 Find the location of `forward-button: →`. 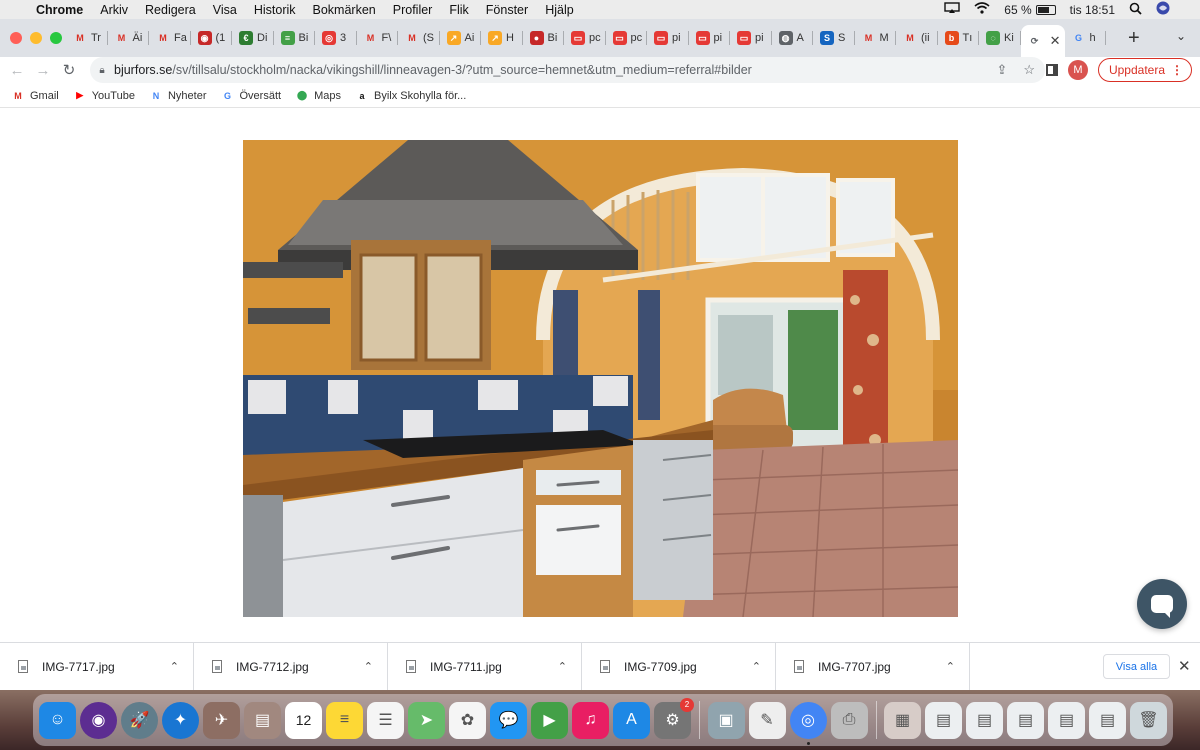

forward-button: → is located at coordinates (43, 70).